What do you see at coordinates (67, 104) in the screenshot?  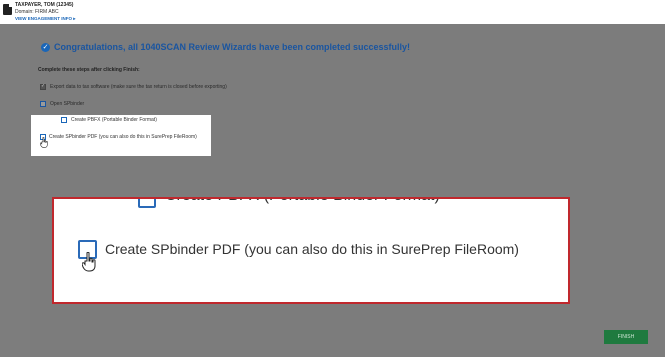 I see `open-spbinder-label: Open SPbinder` at bounding box center [67, 104].